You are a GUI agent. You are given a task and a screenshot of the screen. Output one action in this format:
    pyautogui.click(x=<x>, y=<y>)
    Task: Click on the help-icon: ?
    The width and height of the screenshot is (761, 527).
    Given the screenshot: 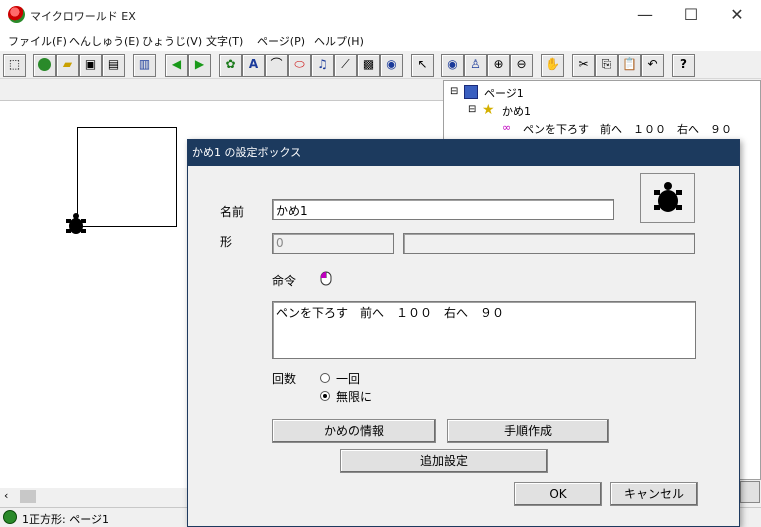 What is the action you would take?
    pyautogui.click(x=683, y=65)
    